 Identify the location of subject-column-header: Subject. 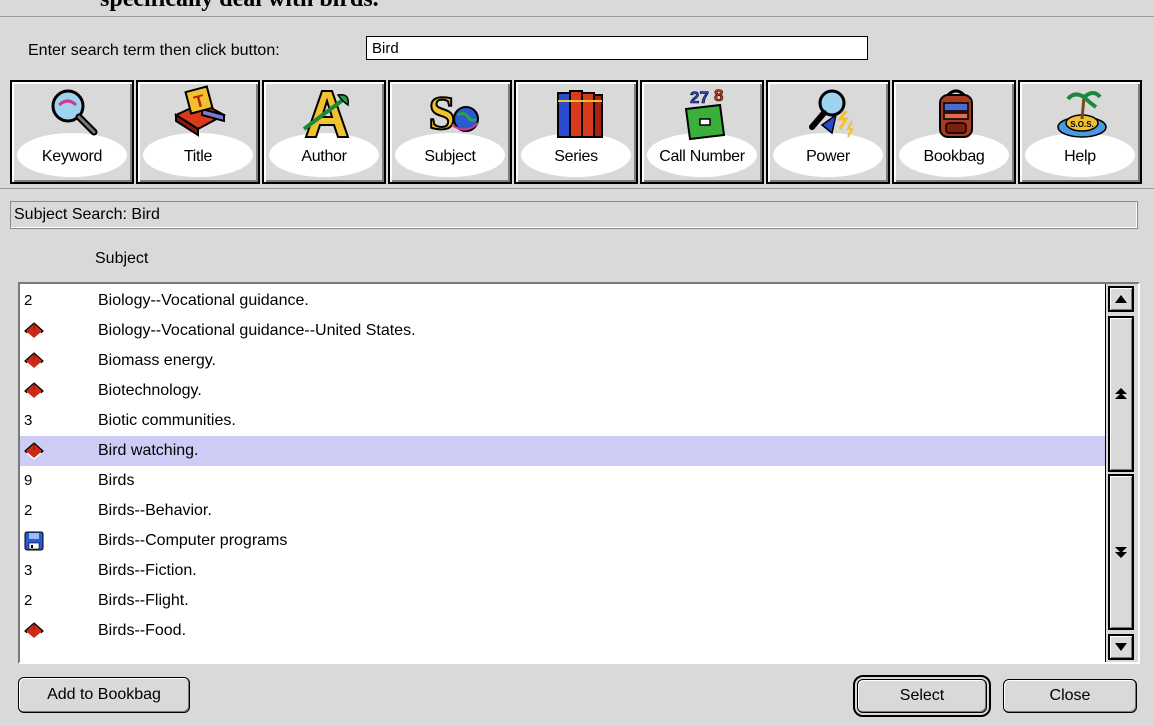
(121, 259).